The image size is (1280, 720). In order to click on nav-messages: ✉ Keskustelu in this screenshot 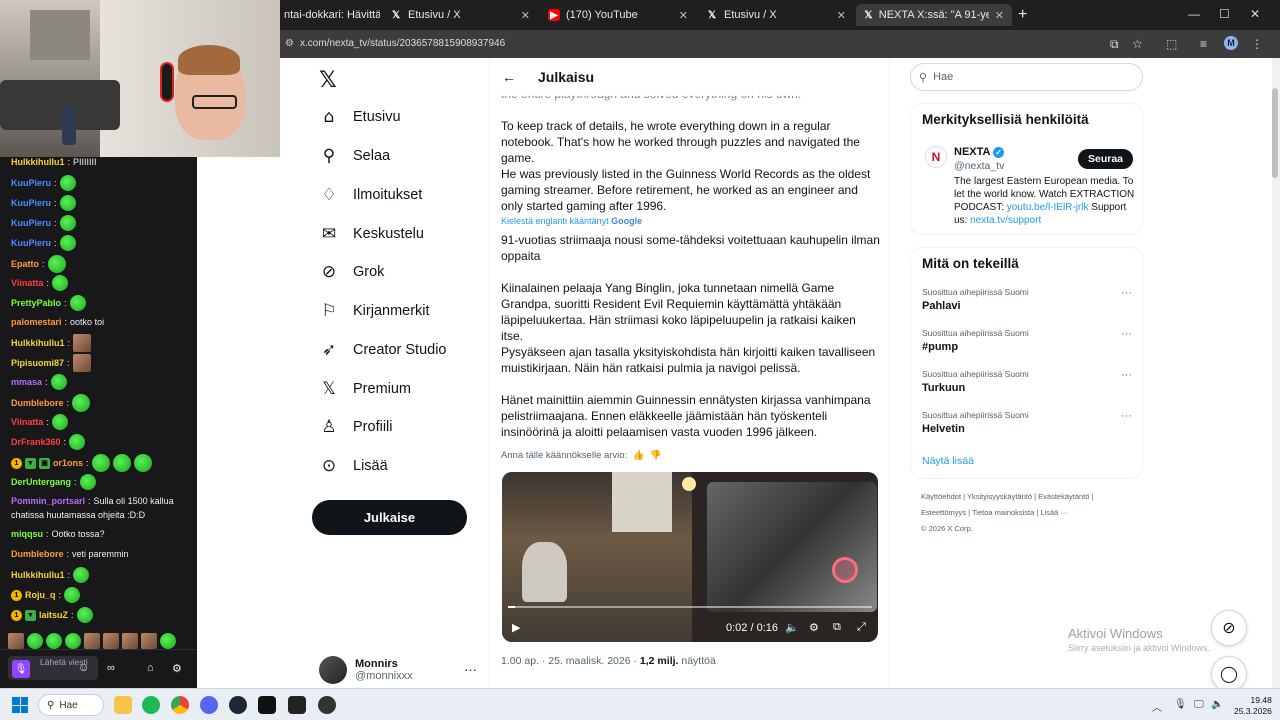, I will do `click(371, 234)`.